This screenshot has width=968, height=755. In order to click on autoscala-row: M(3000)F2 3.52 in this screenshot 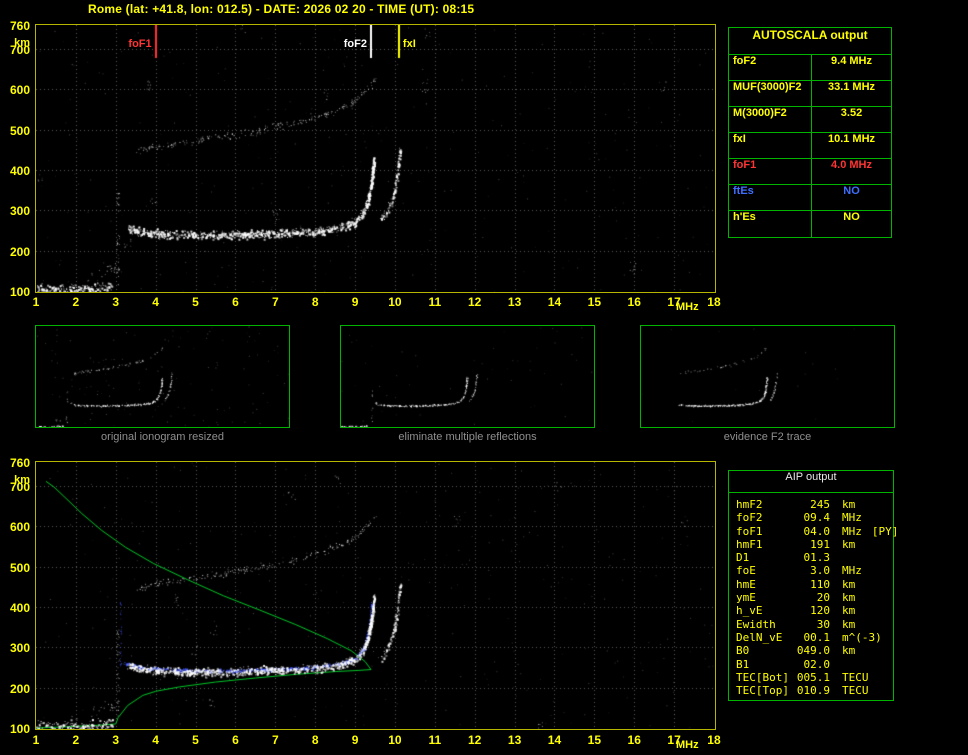, I will do `click(810, 120)`.